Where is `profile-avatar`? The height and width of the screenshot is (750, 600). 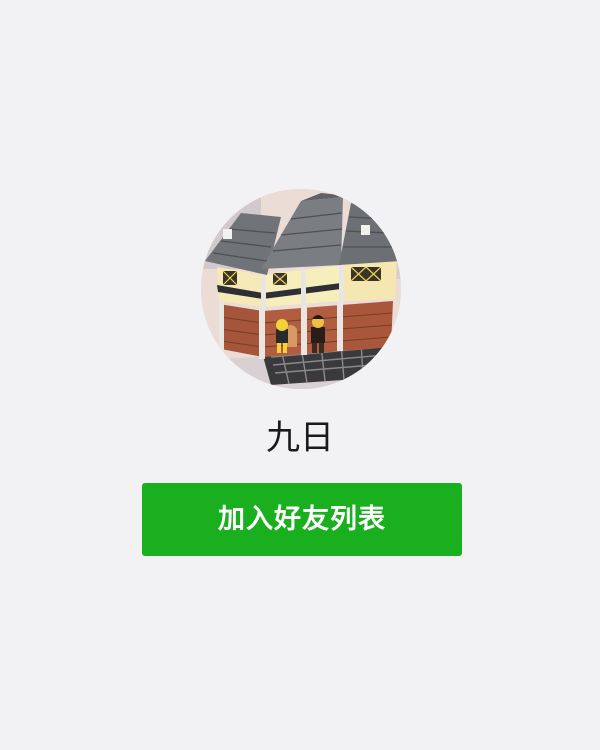
profile-avatar is located at coordinates (301, 289).